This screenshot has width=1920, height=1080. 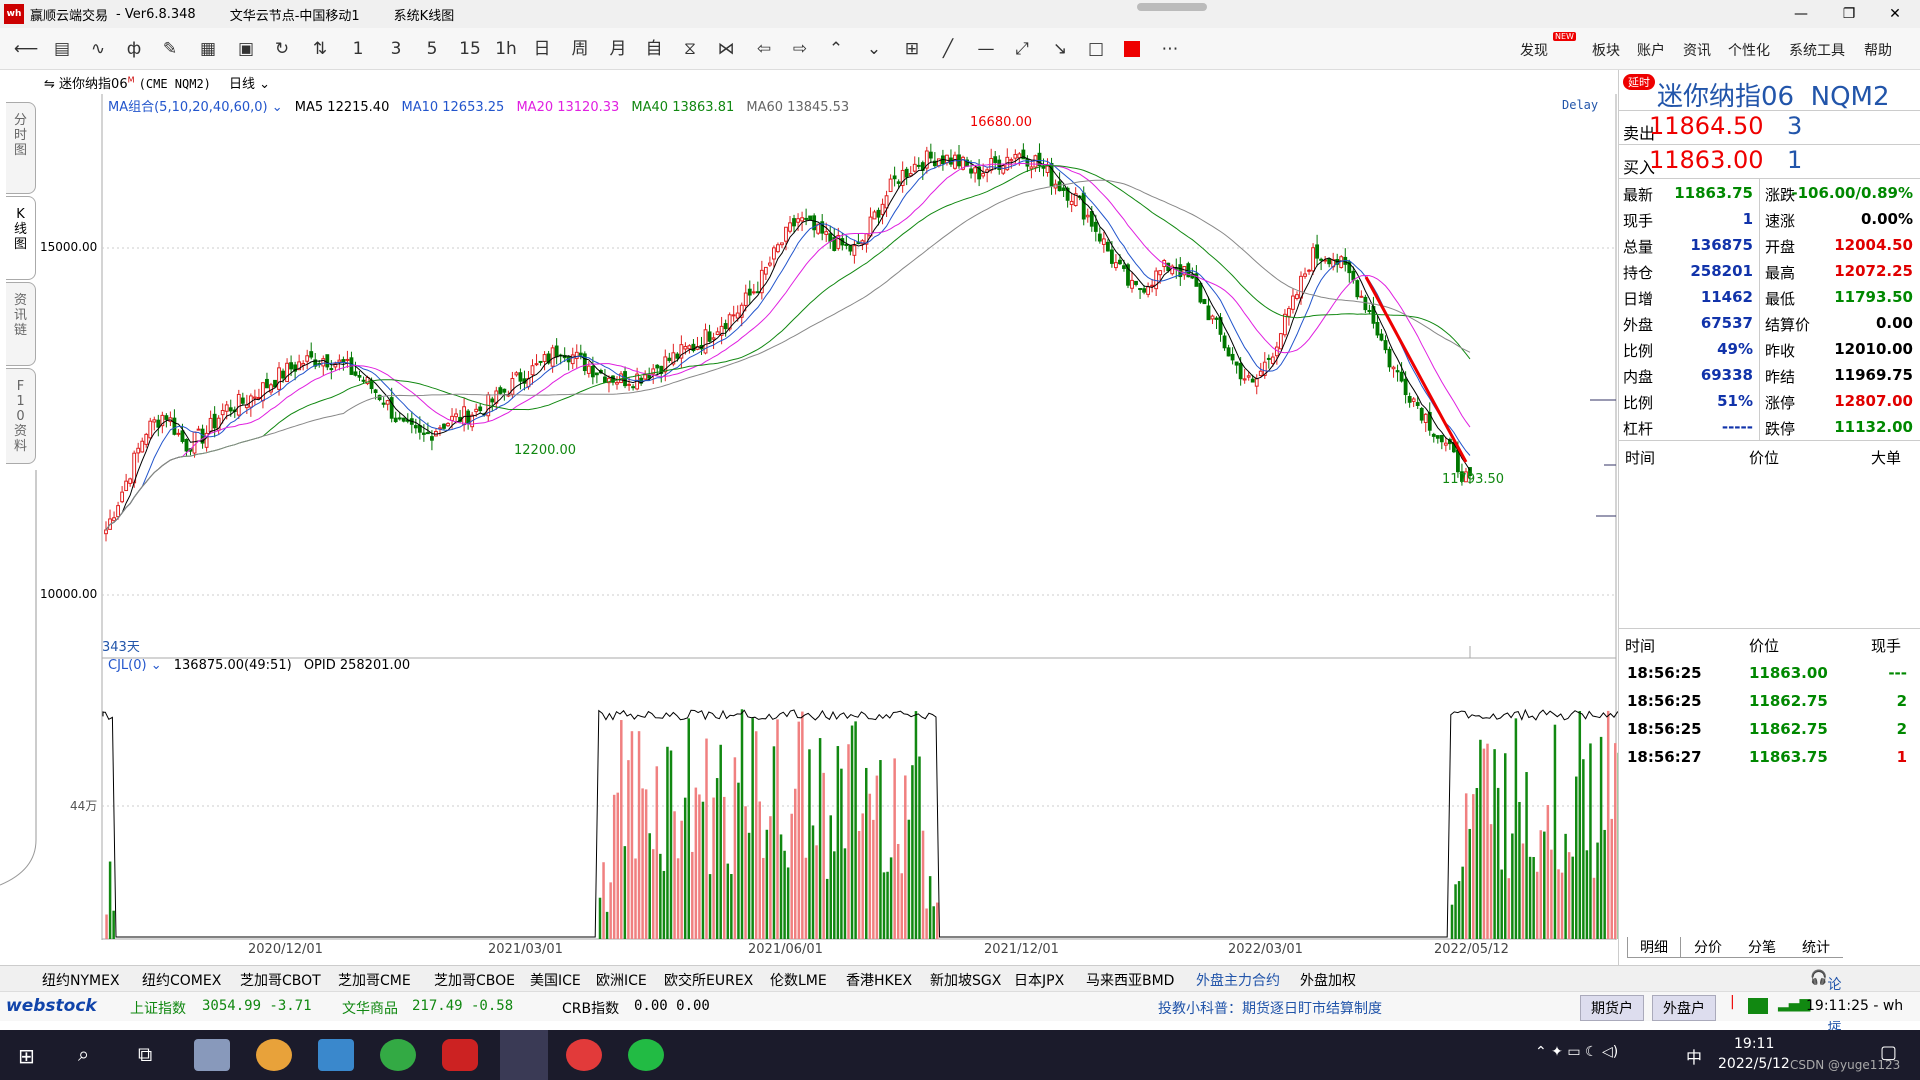 What do you see at coordinates (1654, 947) in the screenshot?
I see `tab-detail: 明细` at bounding box center [1654, 947].